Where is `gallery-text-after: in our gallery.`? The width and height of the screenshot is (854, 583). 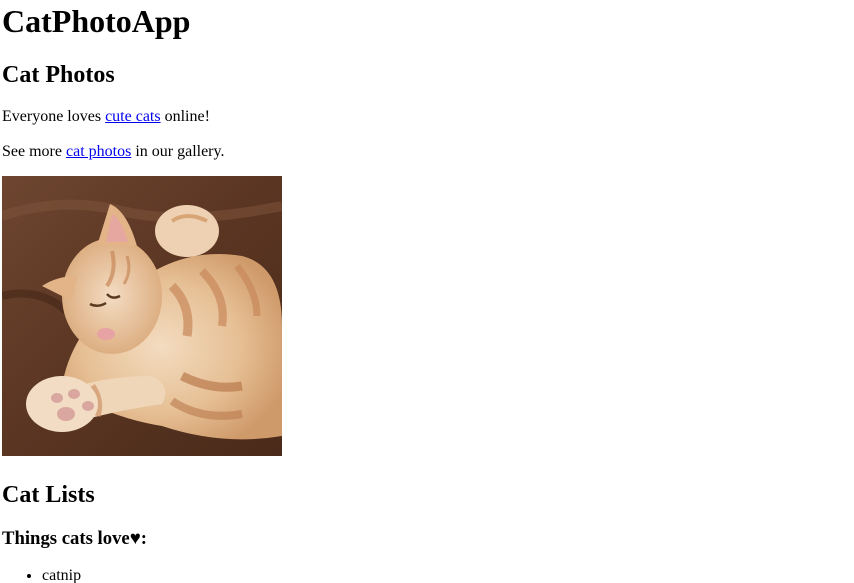
gallery-text-after: in our gallery. is located at coordinates (178, 151).